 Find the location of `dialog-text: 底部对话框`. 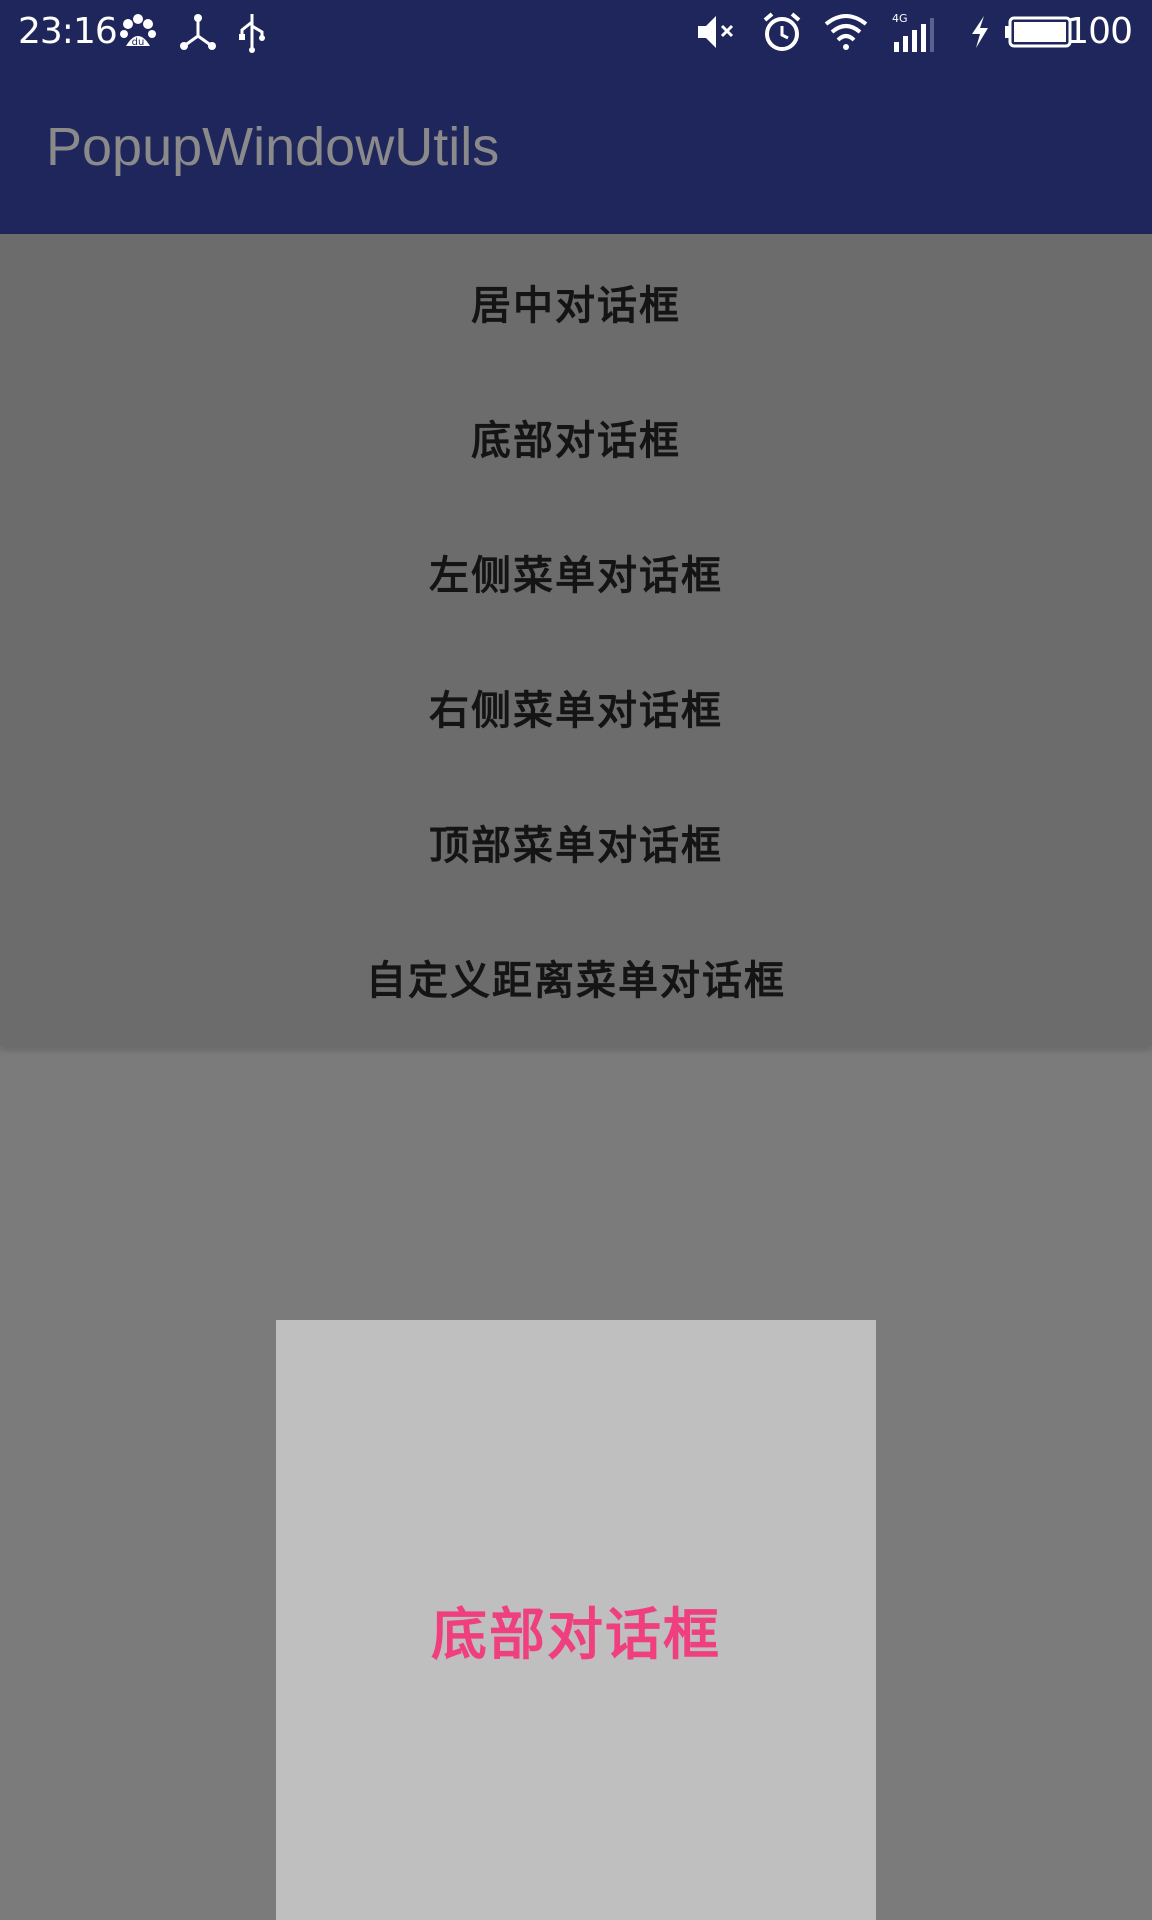

dialog-text: 底部对话框 is located at coordinates (576, 1635).